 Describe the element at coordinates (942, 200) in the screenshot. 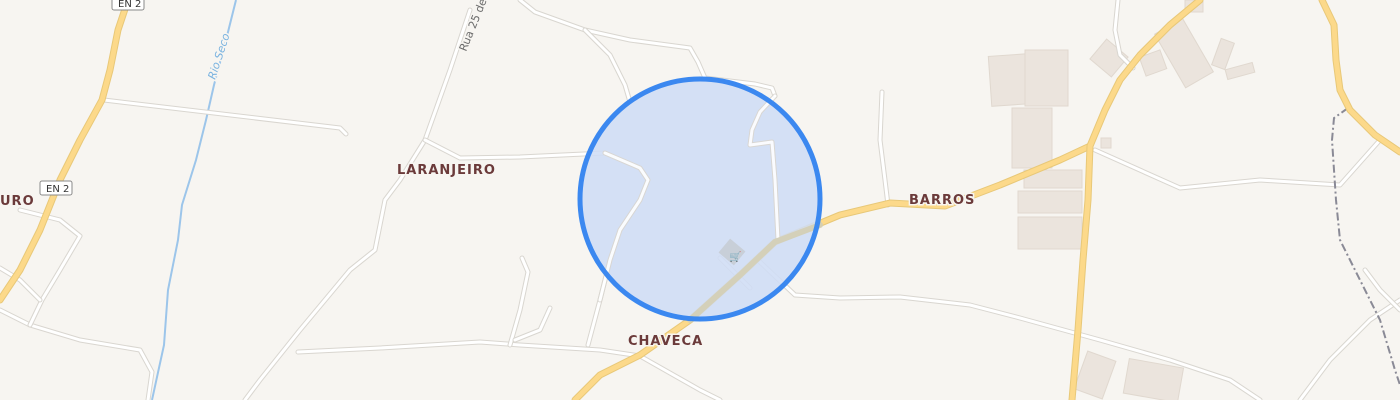

I see `place-label-barros: BARROS` at that location.